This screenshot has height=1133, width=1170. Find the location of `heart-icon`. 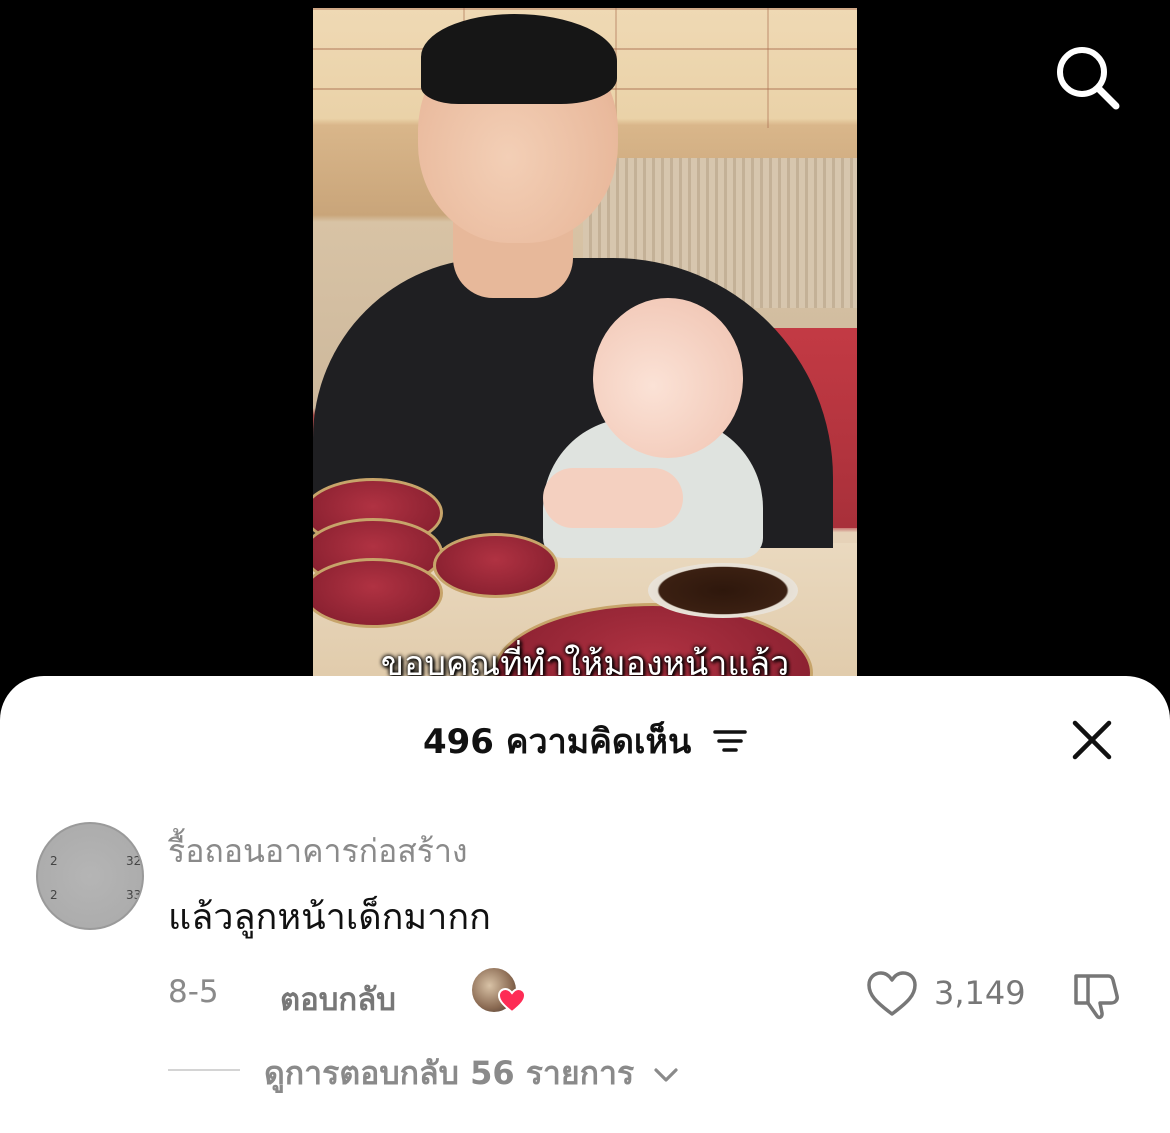

heart-icon is located at coordinates (512, 1001).